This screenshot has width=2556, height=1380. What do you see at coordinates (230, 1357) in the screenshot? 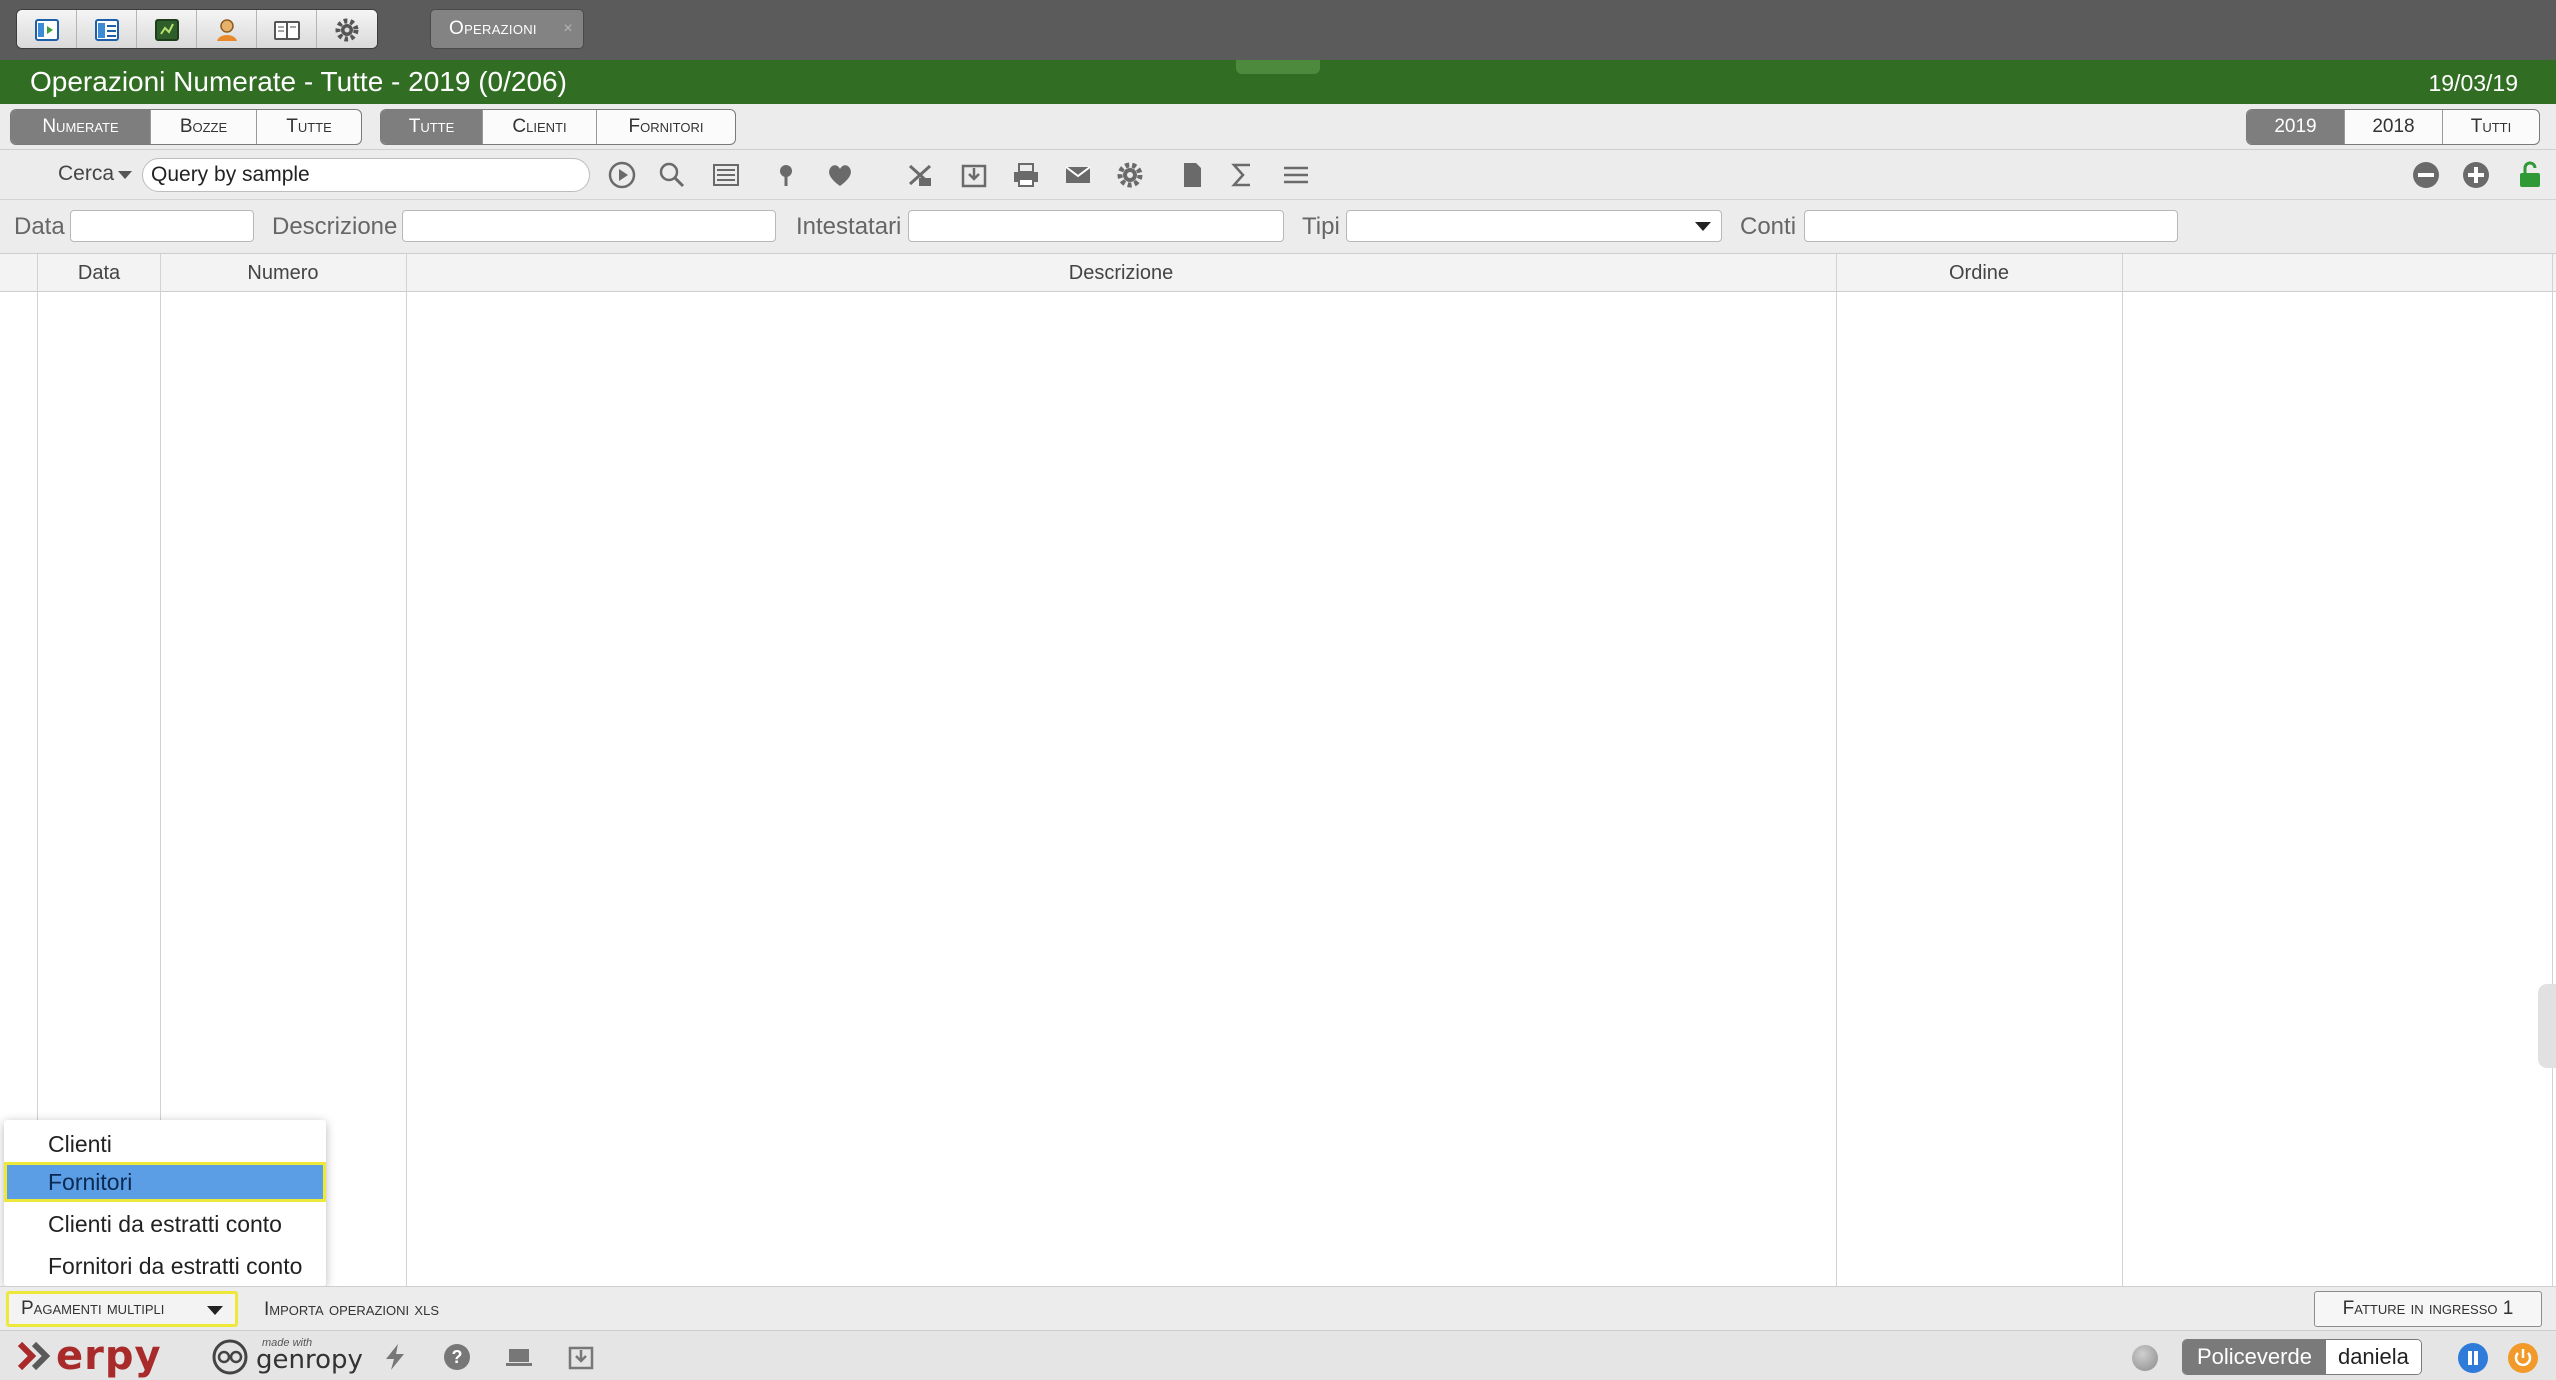
I see `genropy-mark-icon` at bounding box center [230, 1357].